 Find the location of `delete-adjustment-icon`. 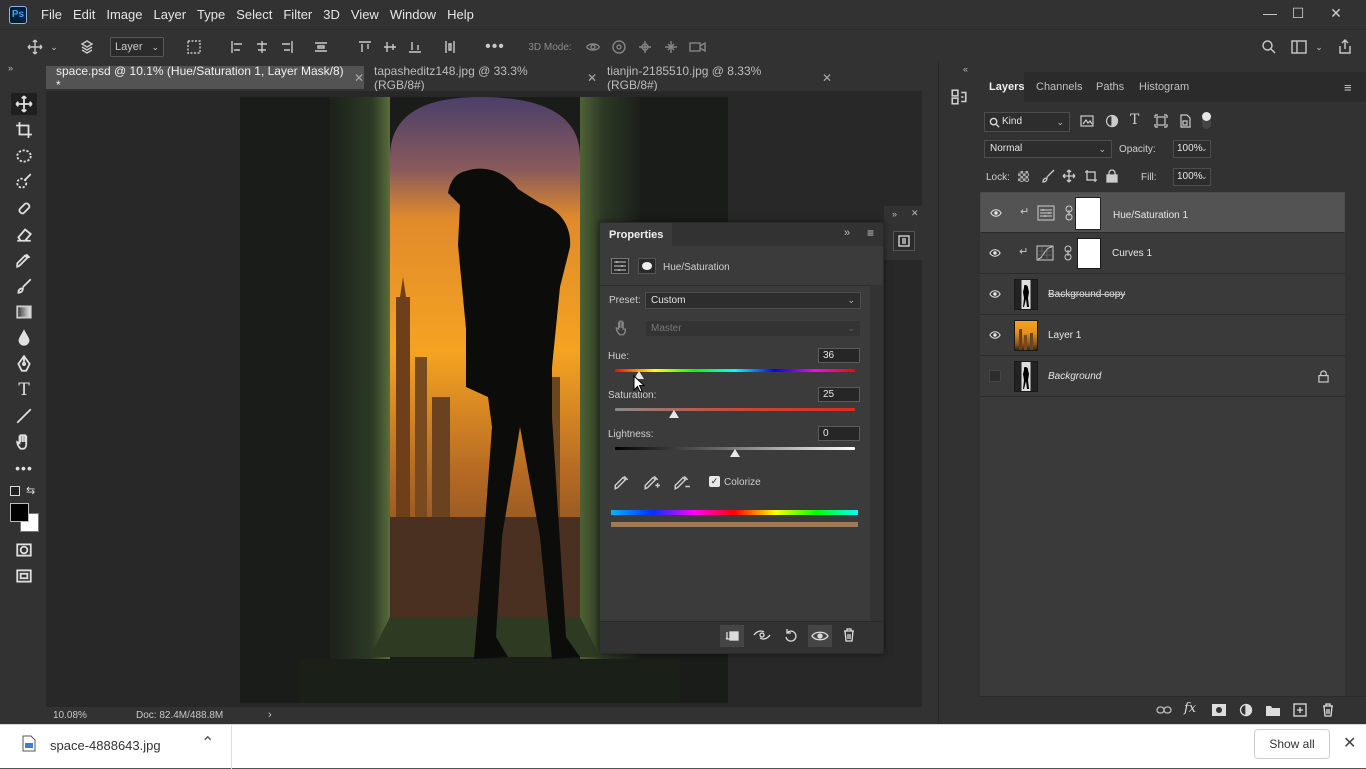

delete-adjustment-icon is located at coordinates (849, 636).